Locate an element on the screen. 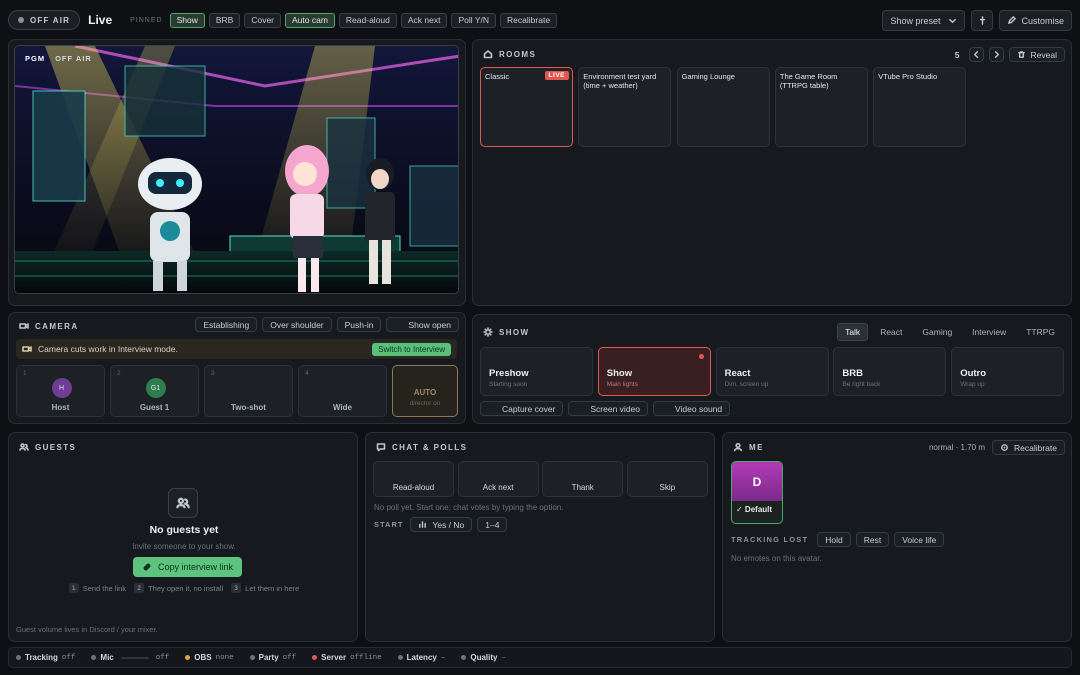 The width and height of the screenshot is (1080, 675). me-recalibrate-button: Recalibrate is located at coordinates (1028, 447).